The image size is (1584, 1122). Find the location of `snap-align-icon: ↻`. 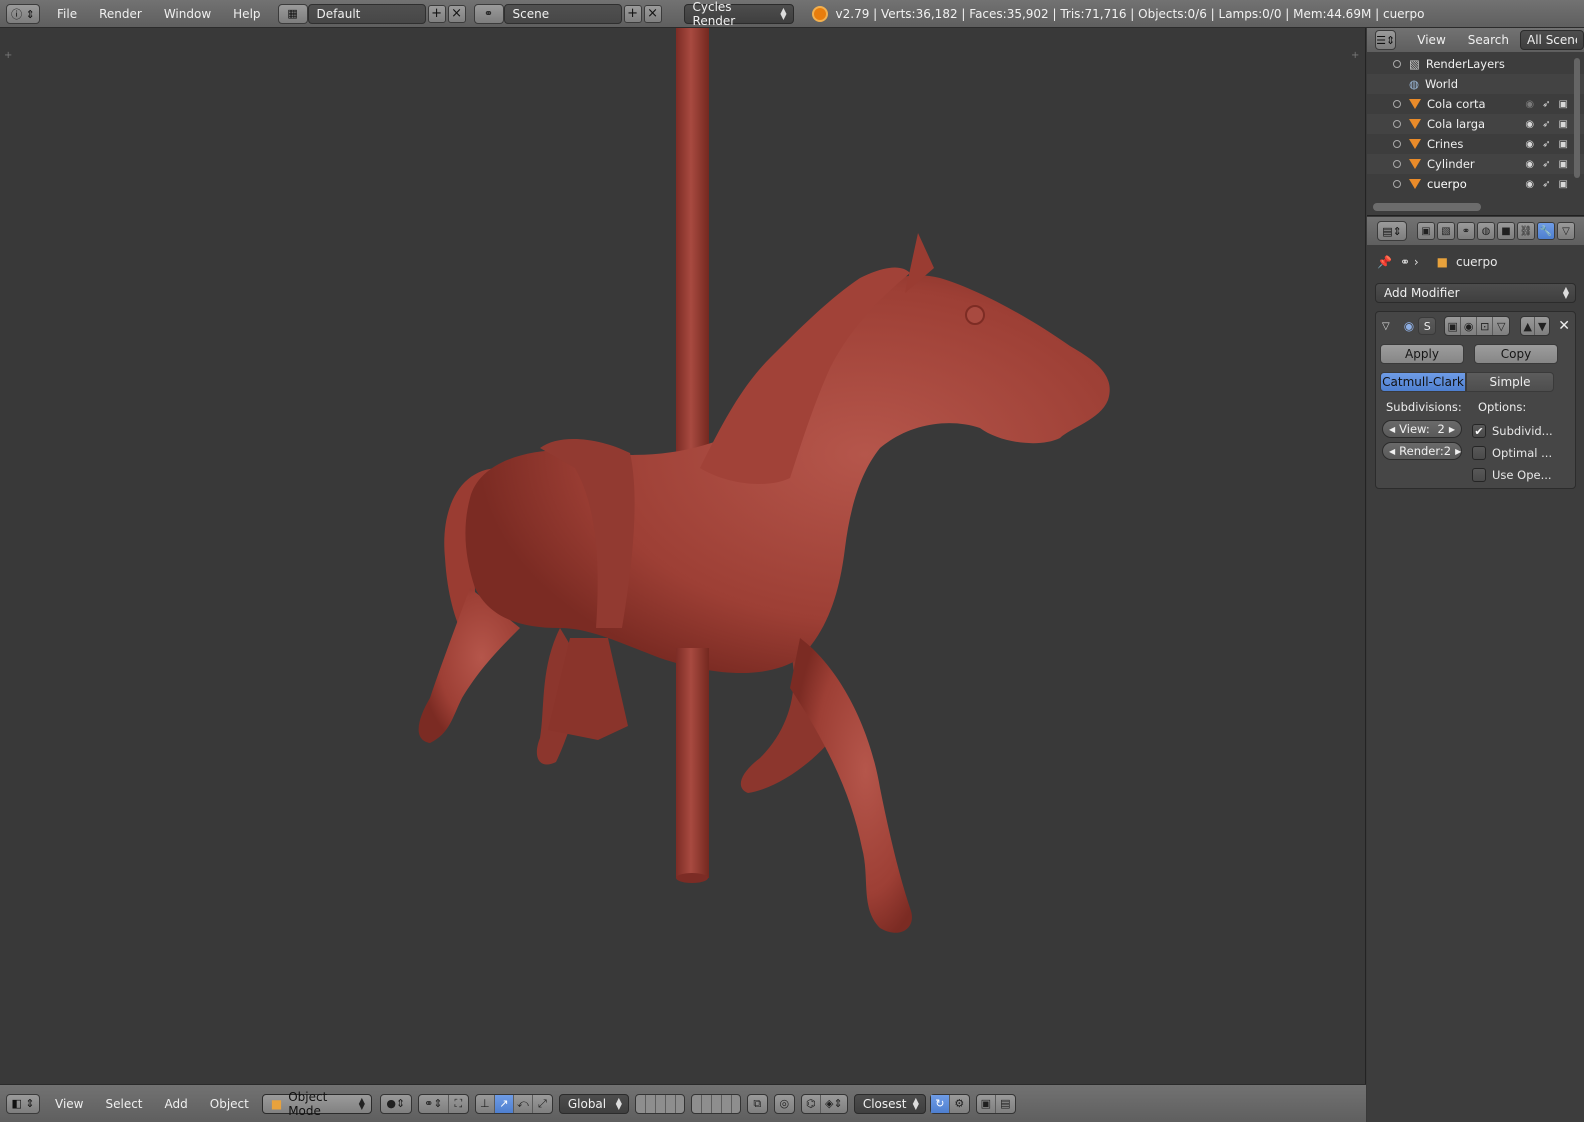

snap-align-icon: ↻ is located at coordinates (940, 1103).